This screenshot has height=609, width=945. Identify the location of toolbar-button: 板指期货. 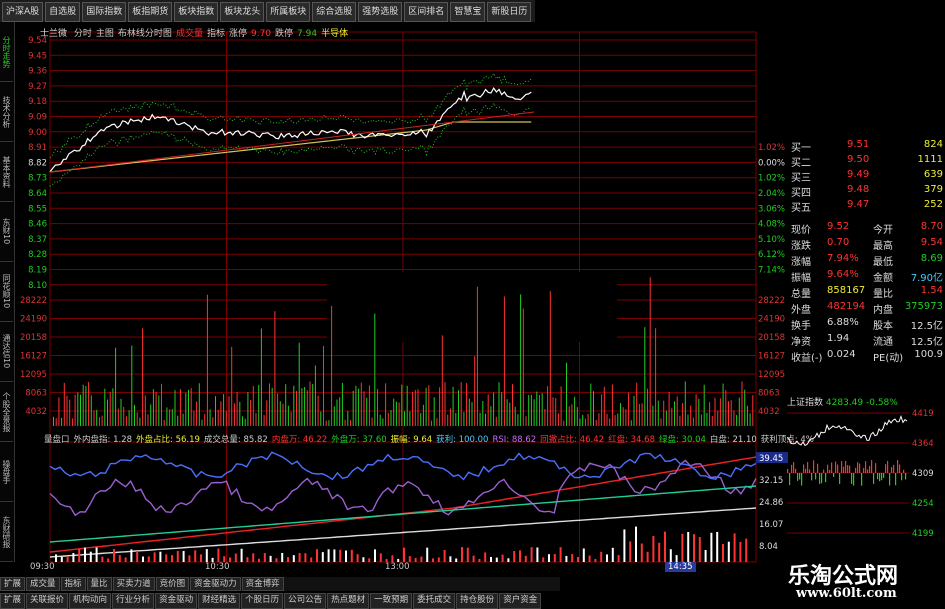
(150, 12).